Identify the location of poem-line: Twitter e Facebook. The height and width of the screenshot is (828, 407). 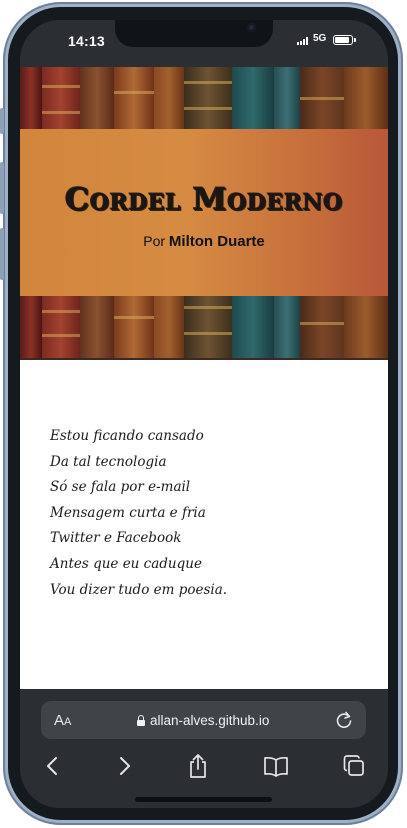
(116, 538).